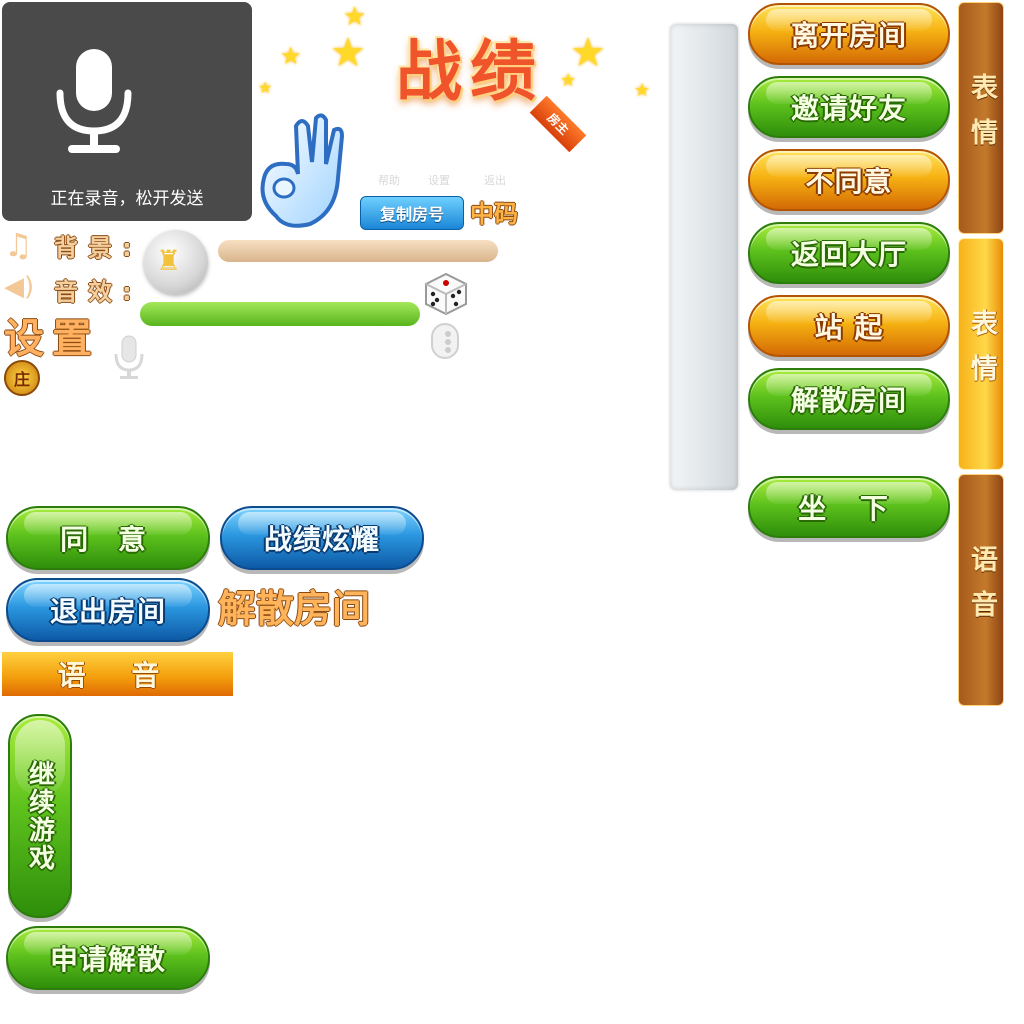 The width and height of the screenshot is (1024, 1024). What do you see at coordinates (849, 180) in the screenshot?
I see `disagree-button: 不同意` at bounding box center [849, 180].